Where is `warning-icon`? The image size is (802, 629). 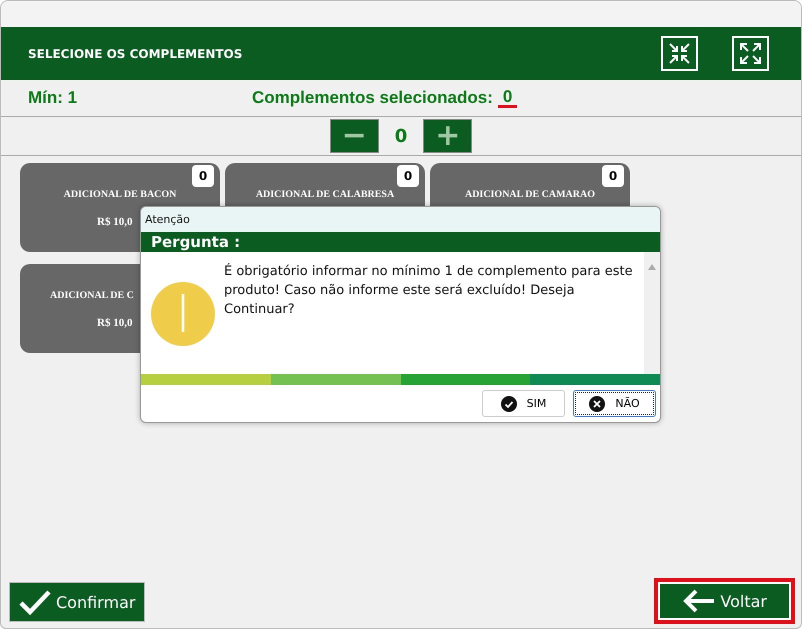 warning-icon is located at coordinates (182, 314).